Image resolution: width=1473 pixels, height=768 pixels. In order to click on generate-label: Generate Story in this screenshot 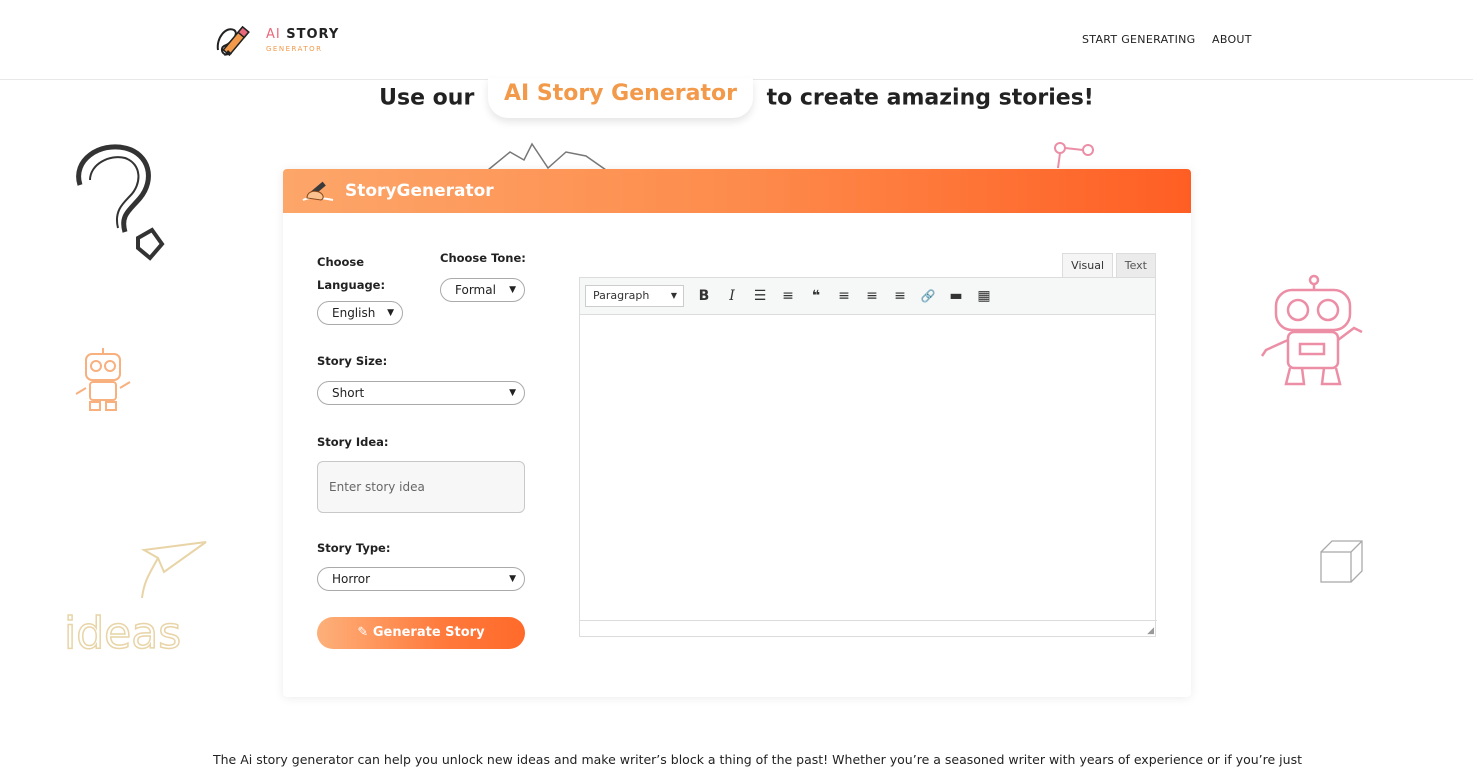, I will do `click(428, 632)`.